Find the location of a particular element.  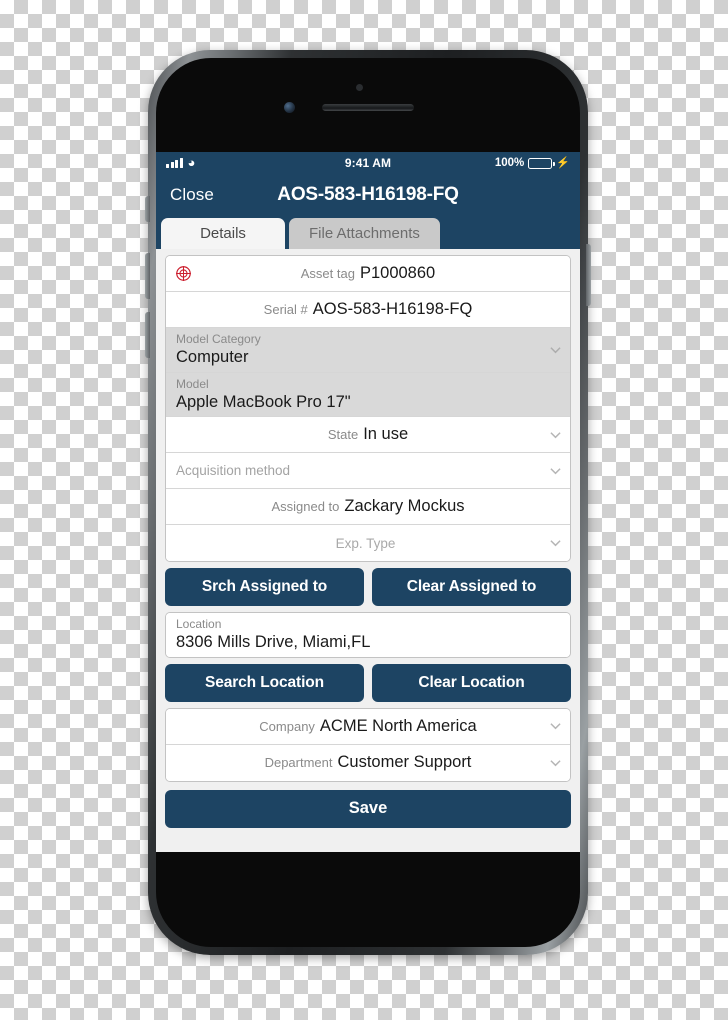

model-label: Model is located at coordinates (192, 383).